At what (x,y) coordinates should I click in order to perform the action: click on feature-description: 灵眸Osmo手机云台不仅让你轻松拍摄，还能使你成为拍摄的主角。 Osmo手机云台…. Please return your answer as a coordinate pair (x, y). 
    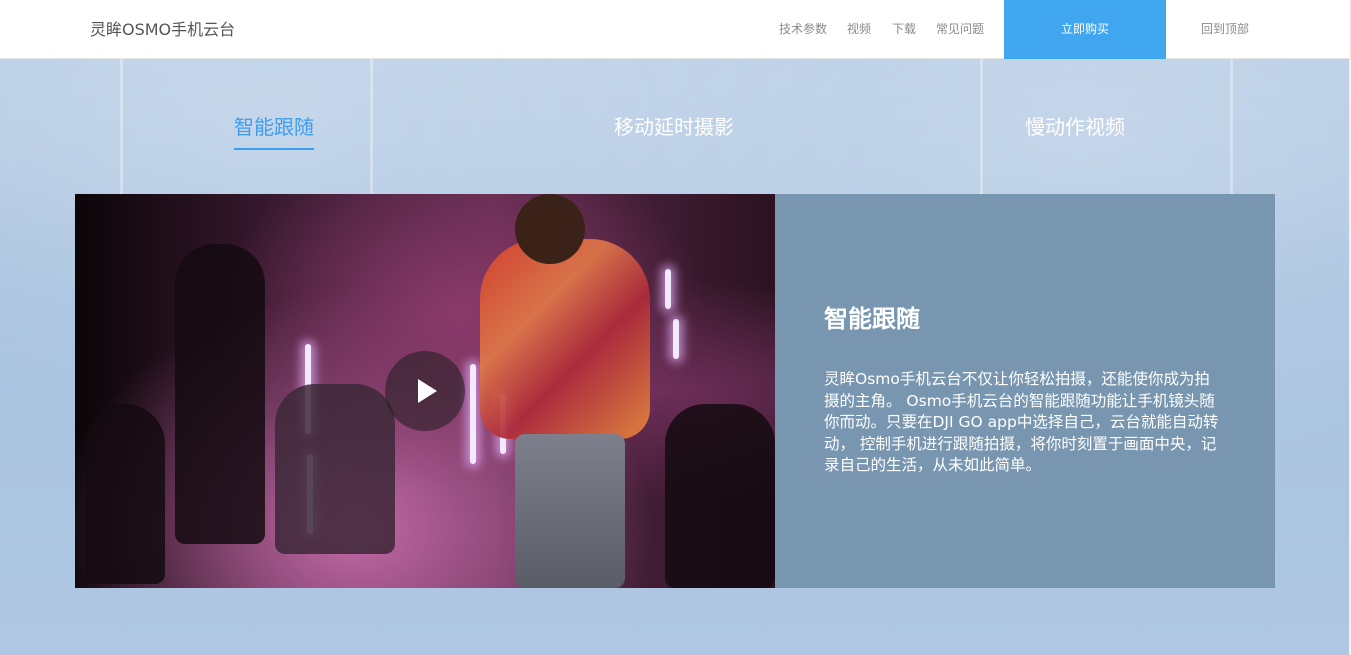
    Looking at the image, I should click on (1021, 422).